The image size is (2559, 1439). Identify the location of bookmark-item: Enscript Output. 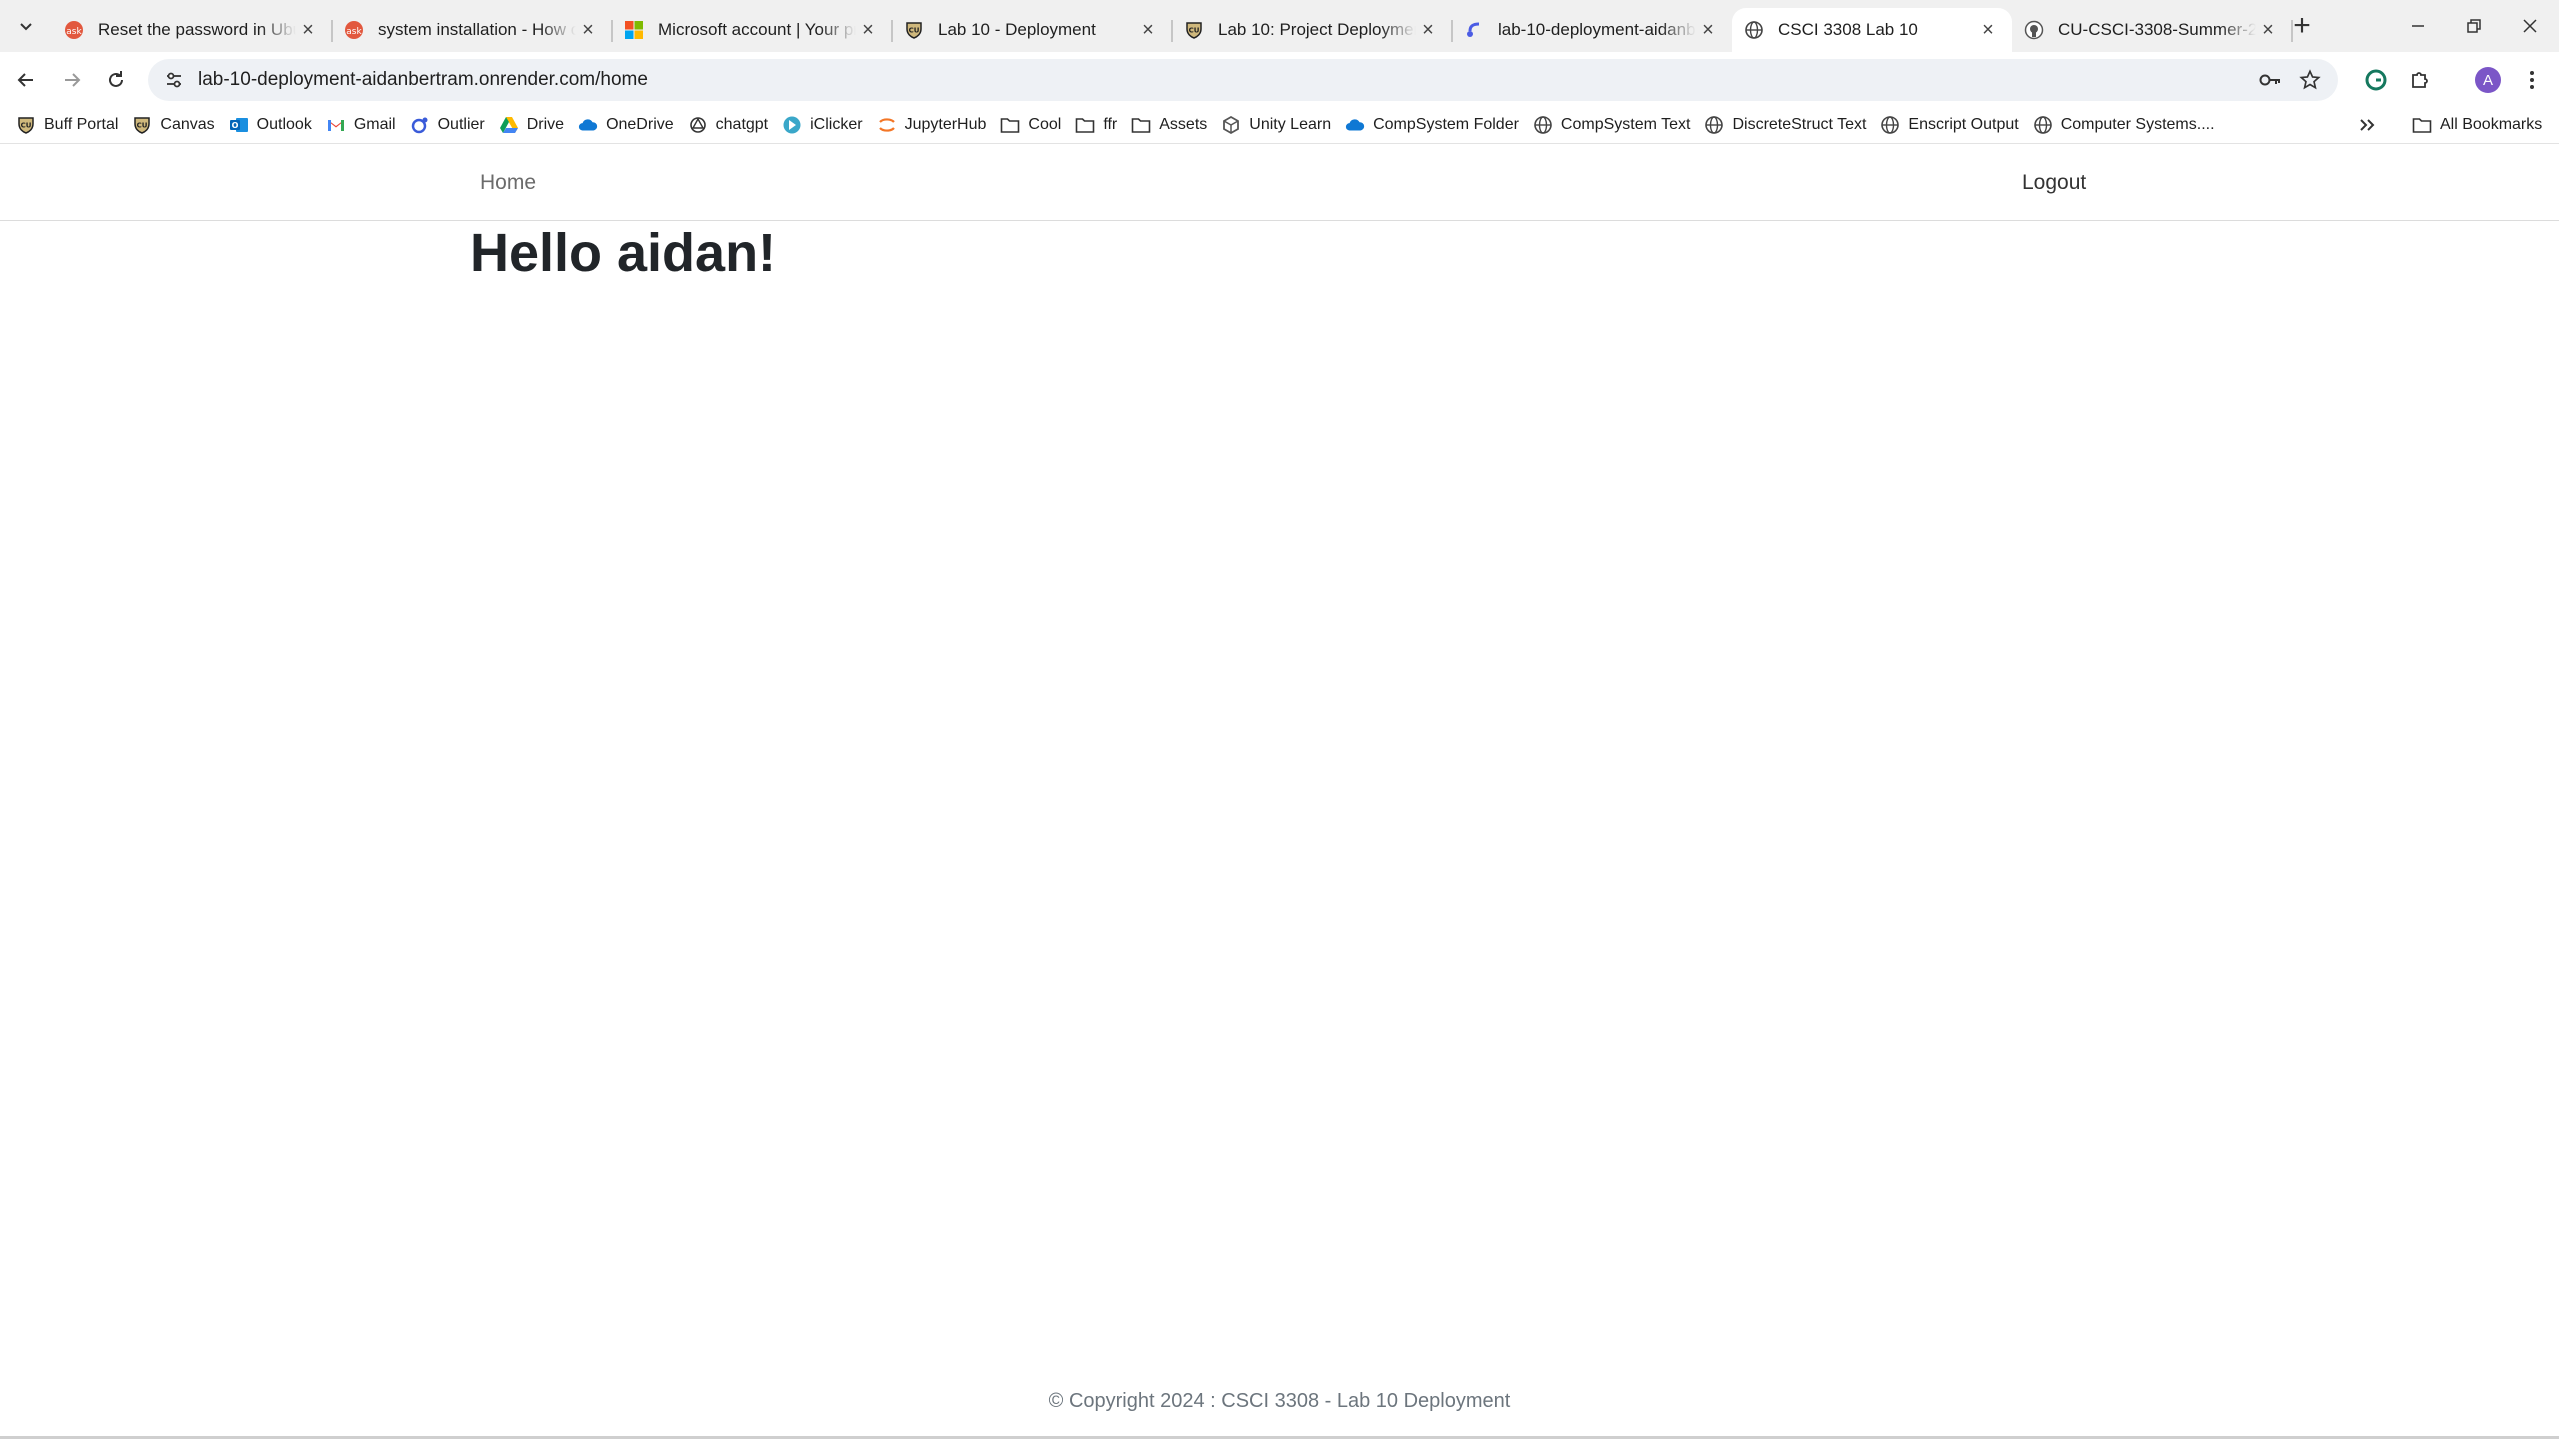
(1952, 125).